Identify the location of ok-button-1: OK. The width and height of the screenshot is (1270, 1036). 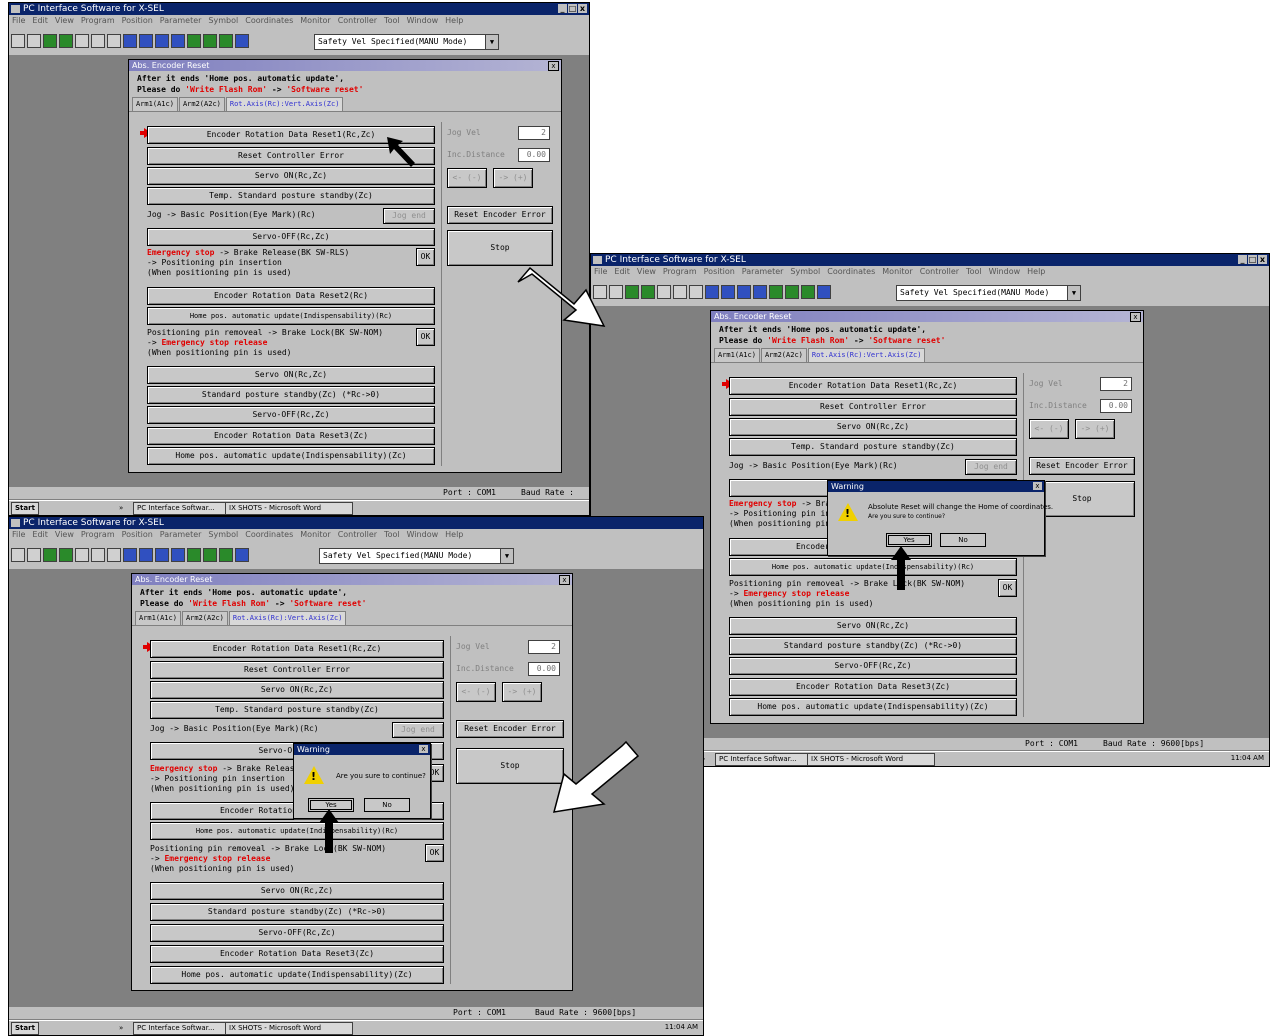
(425, 257).